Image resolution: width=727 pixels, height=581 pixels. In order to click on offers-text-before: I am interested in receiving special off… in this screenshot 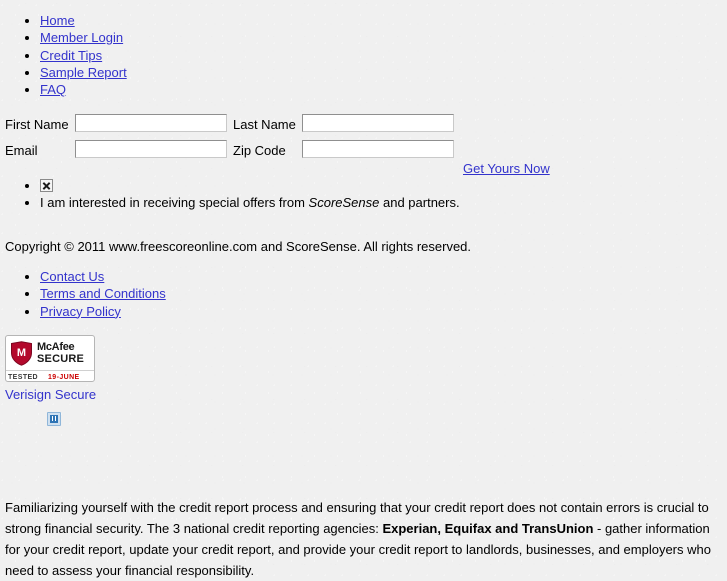, I will do `click(174, 203)`.